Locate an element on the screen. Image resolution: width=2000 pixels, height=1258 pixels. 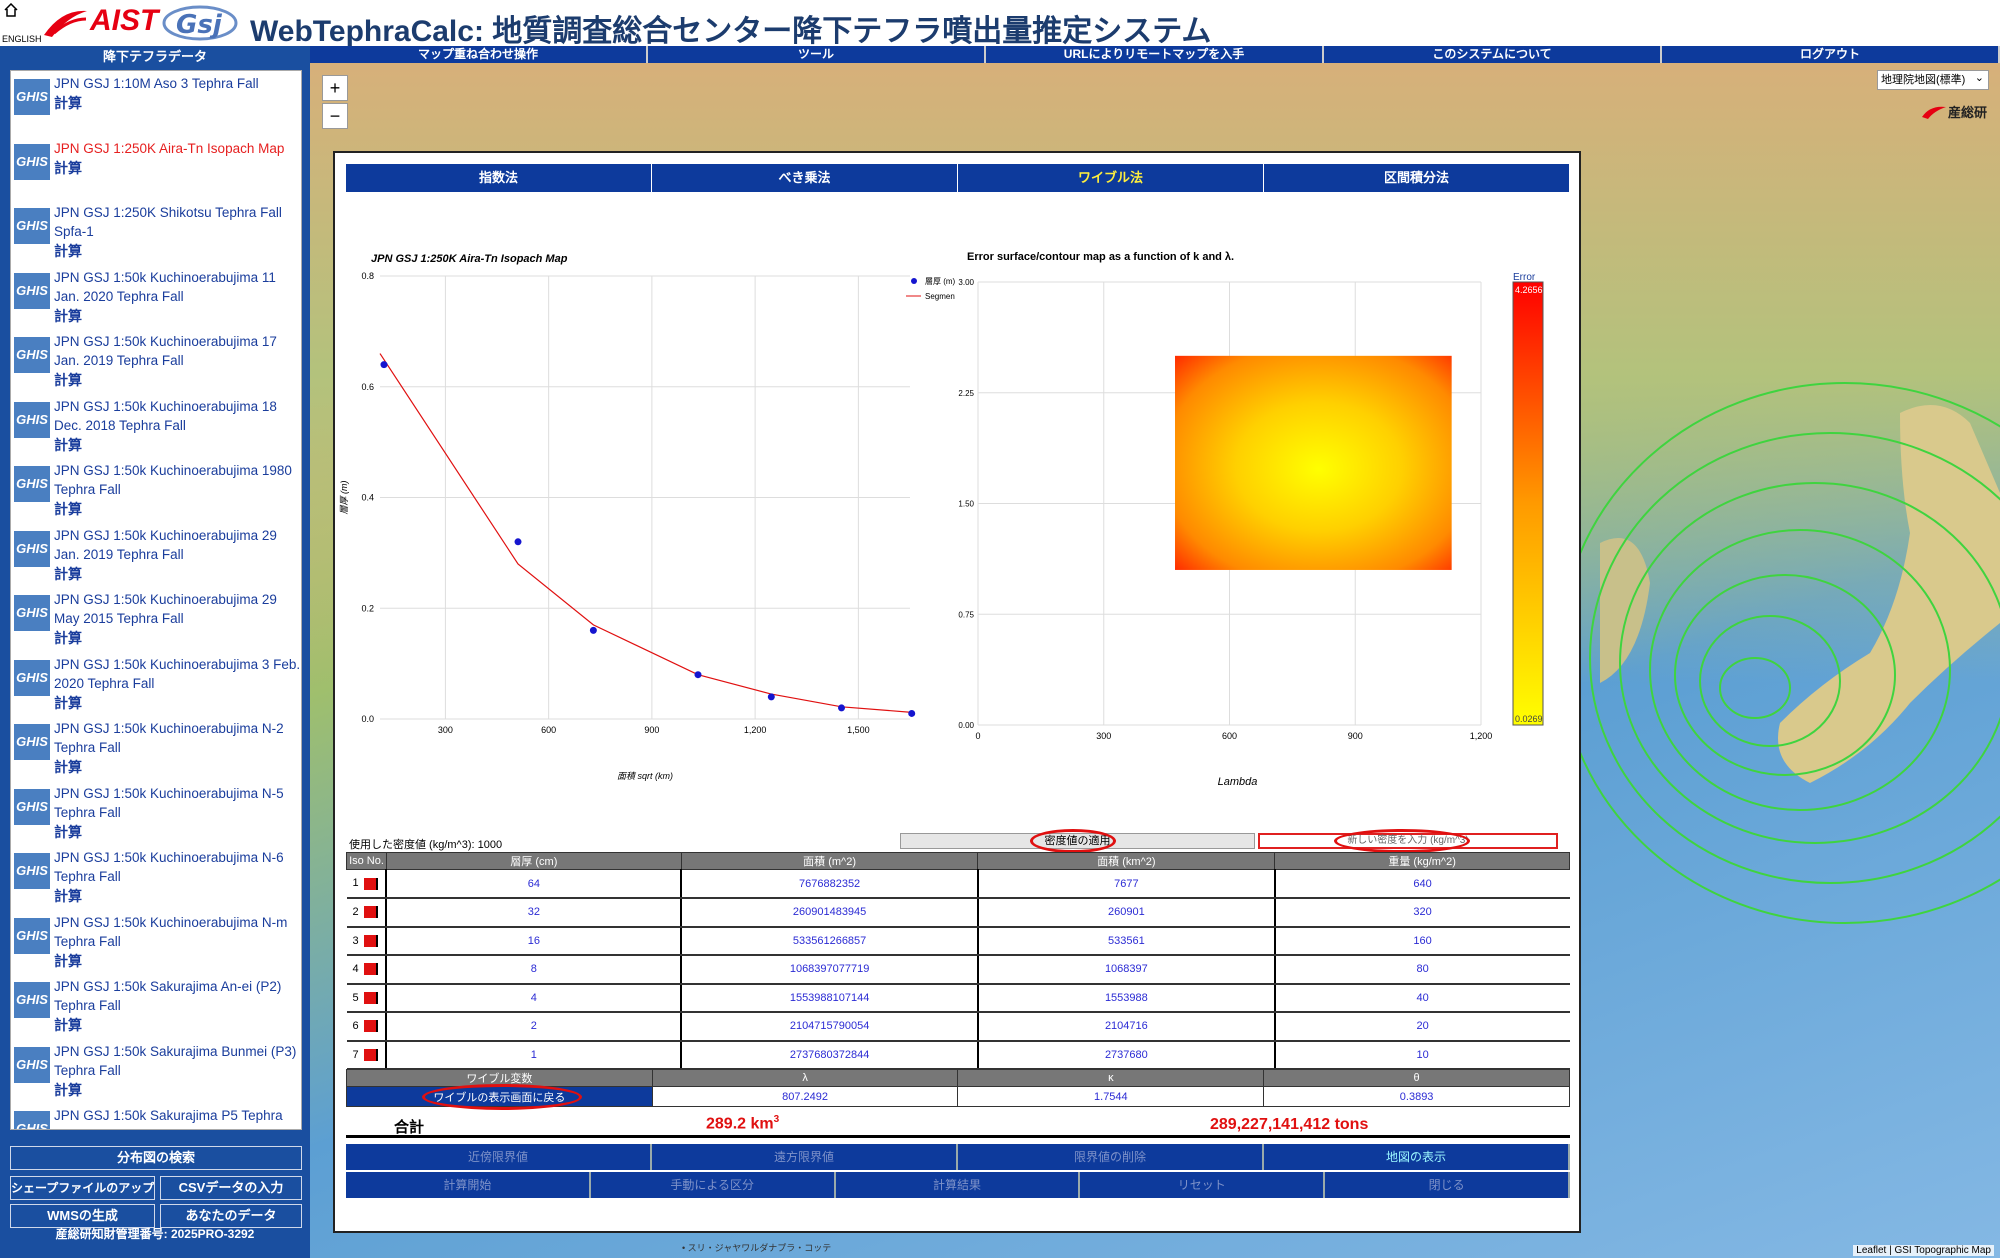
csv-input-button: CSVデータの入力 is located at coordinates (231, 1188).